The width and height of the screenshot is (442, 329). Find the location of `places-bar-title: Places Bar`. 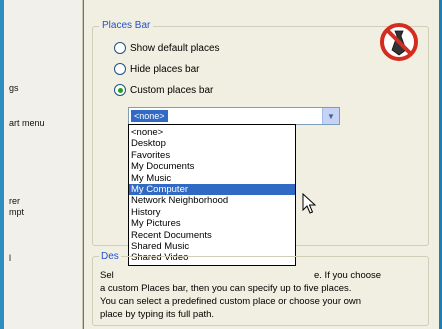

places-bar-title: Places Bar is located at coordinates (126, 25).